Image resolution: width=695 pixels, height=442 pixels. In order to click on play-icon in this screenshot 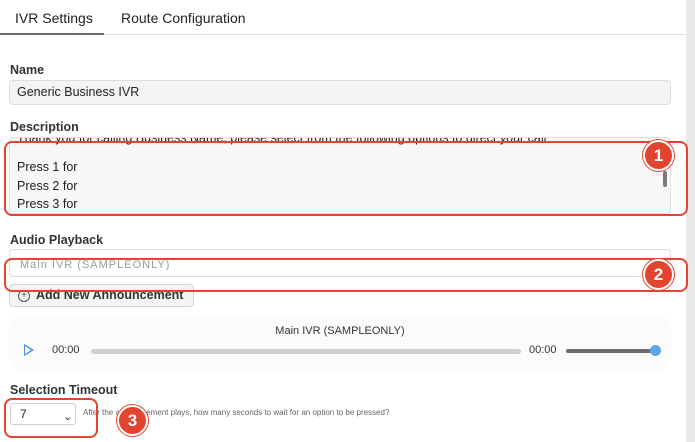, I will do `click(29, 350)`.